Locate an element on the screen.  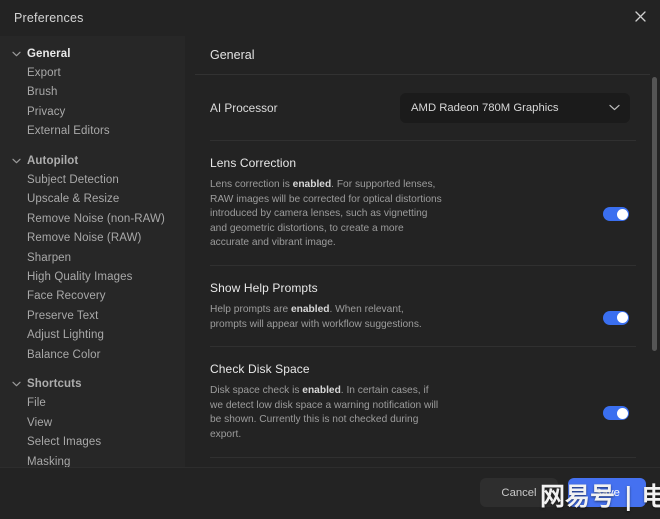
sidebar-item-adjust-lighting: Adjust Lighting is located at coordinates (92, 334).